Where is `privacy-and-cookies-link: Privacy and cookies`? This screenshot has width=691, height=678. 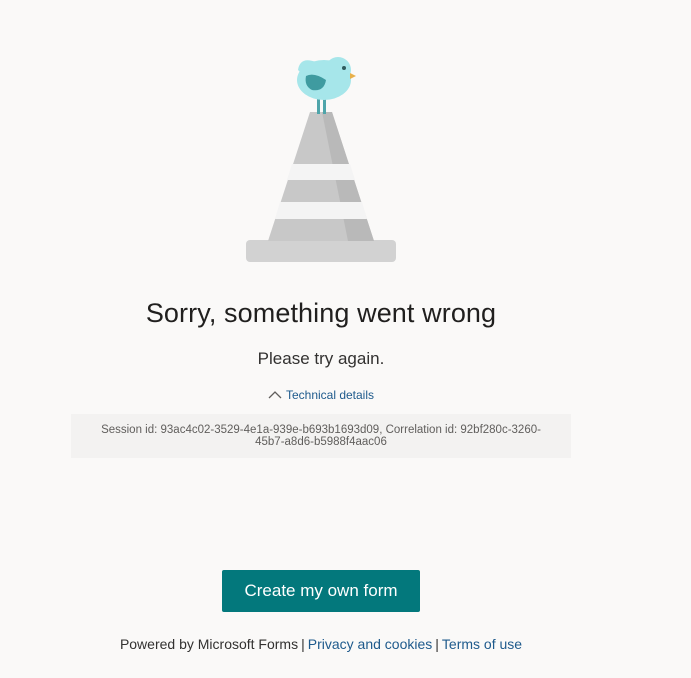 privacy-and-cookies-link: Privacy and cookies is located at coordinates (370, 644).